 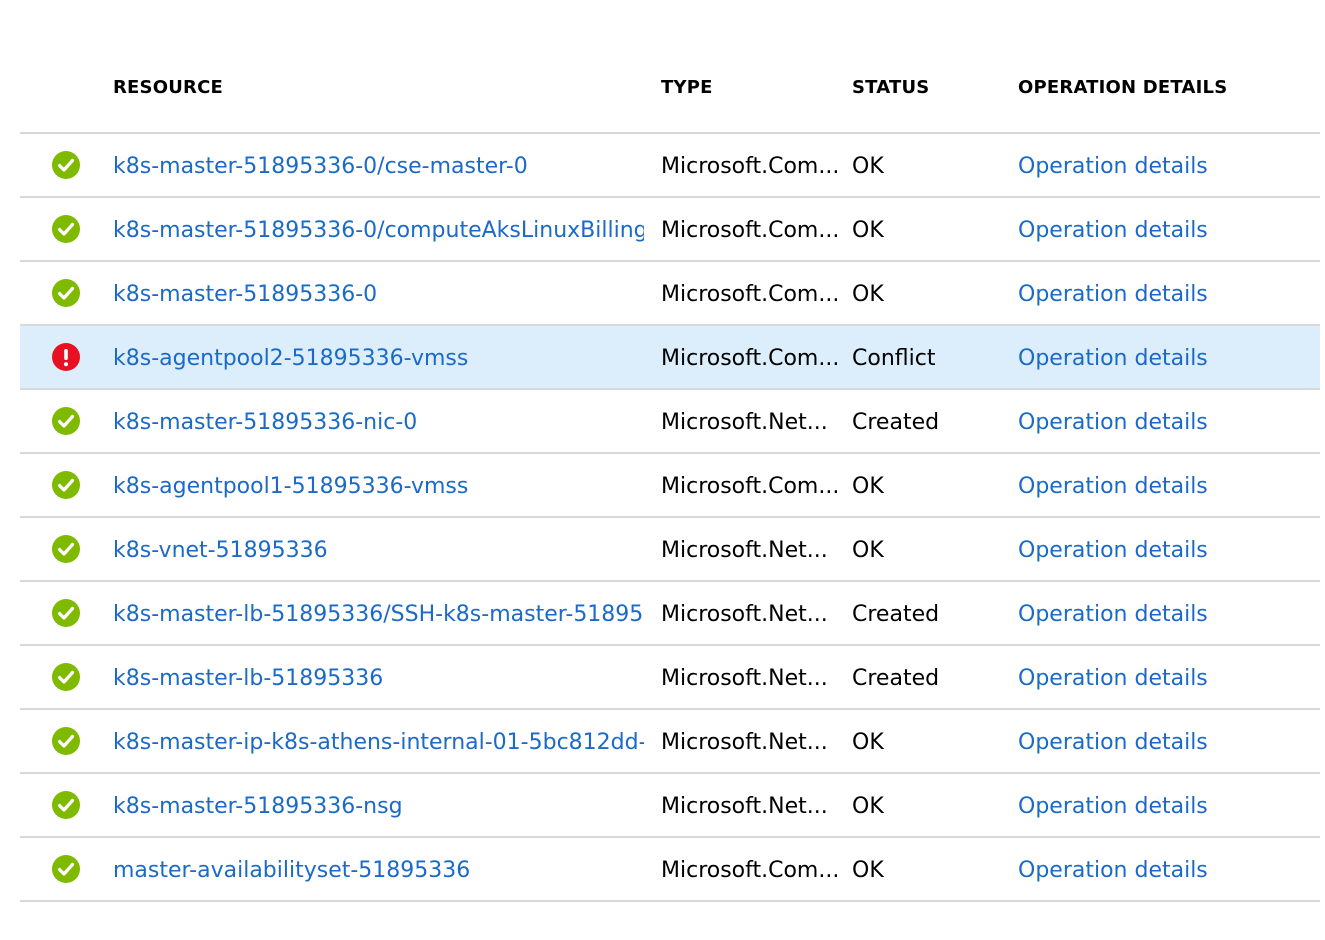 I want to click on resource-cell: k8s-master-51895336-nic-0, so click(x=378, y=421).